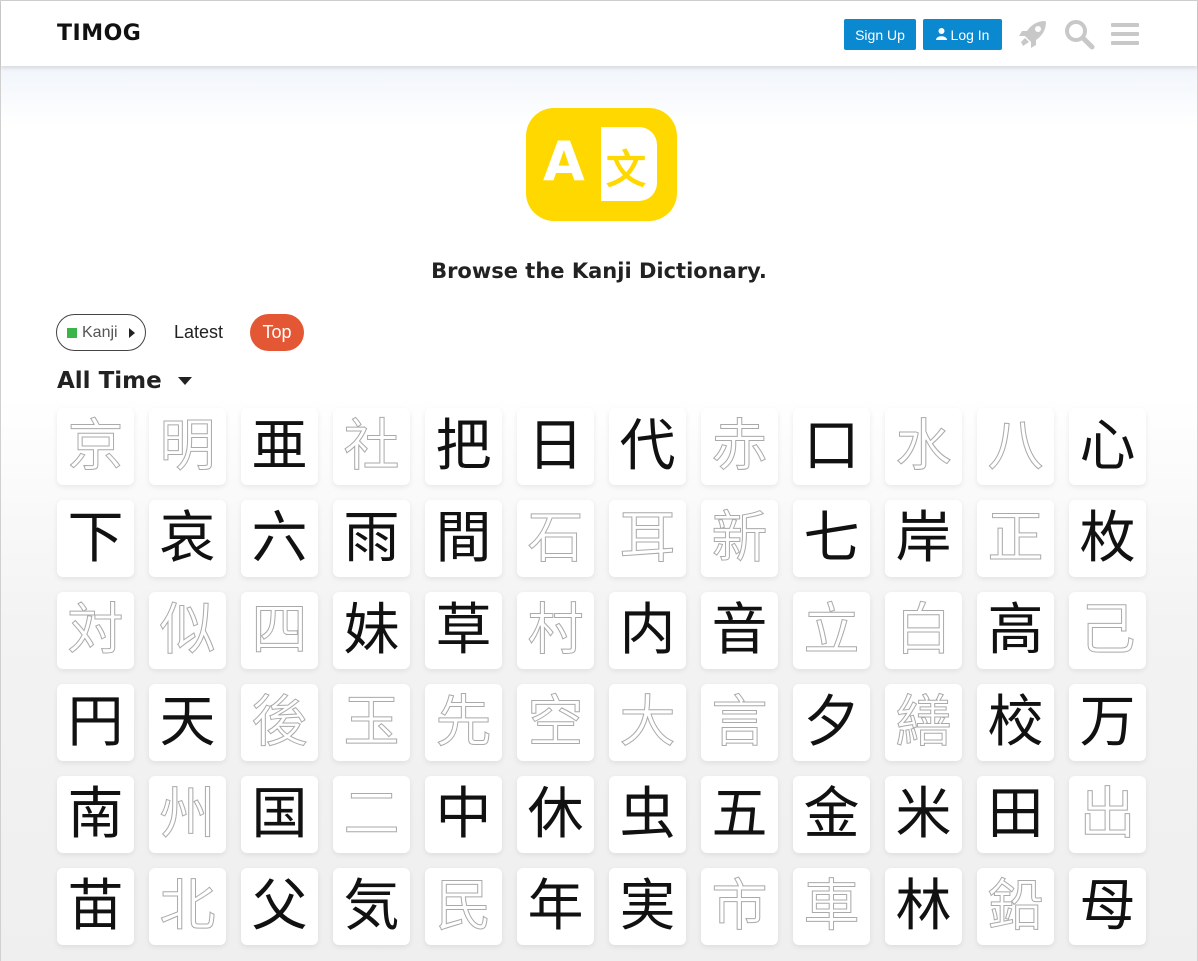 Image resolution: width=1198 pixels, height=961 pixels. What do you see at coordinates (279, 722) in the screenshot?
I see `kanji-tile: 後` at bounding box center [279, 722].